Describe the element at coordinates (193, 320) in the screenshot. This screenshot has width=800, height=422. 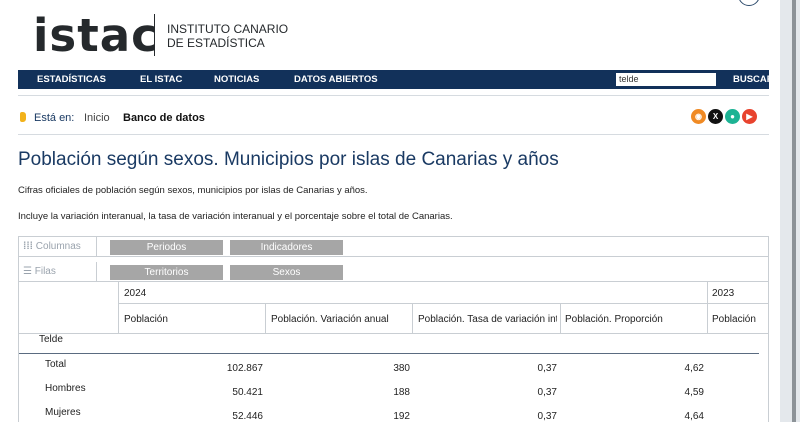
I see `col-header-poblacion: Población` at that location.